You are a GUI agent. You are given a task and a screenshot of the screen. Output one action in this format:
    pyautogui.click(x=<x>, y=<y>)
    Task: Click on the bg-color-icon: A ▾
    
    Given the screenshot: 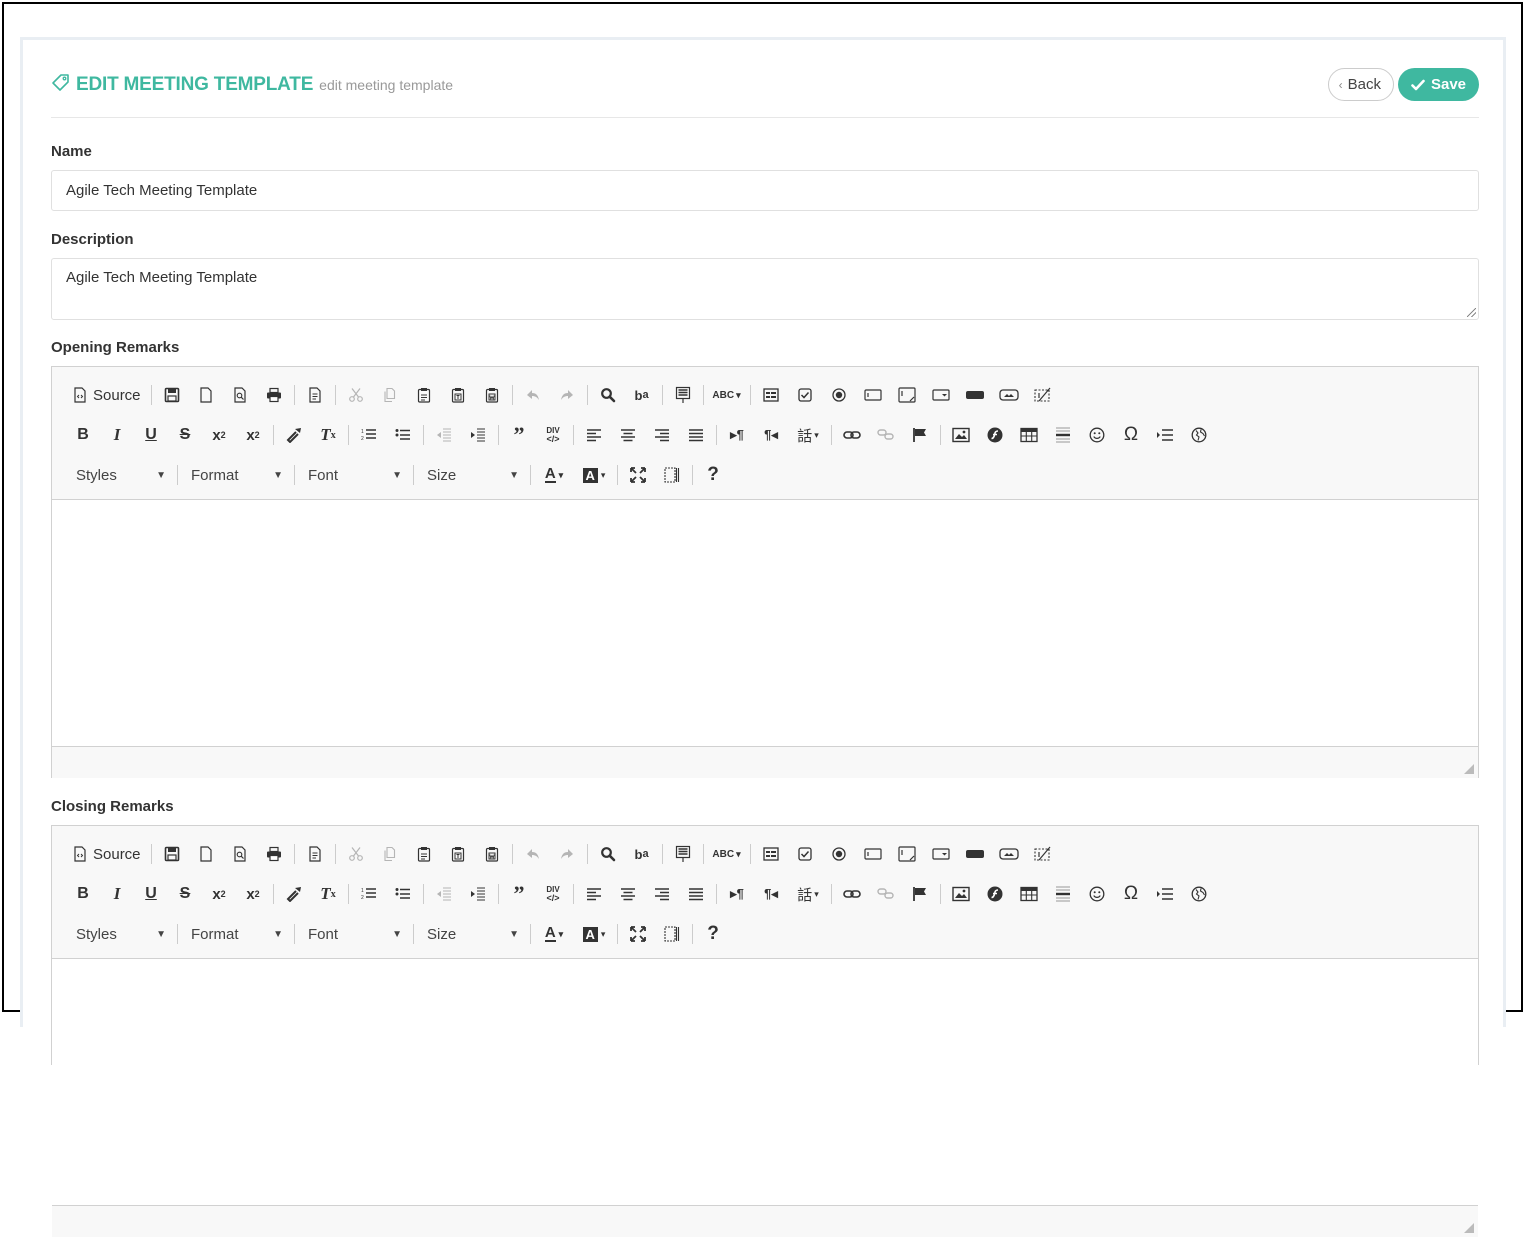 What is the action you would take?
    pyautogui.click(x=594, y=475)
    